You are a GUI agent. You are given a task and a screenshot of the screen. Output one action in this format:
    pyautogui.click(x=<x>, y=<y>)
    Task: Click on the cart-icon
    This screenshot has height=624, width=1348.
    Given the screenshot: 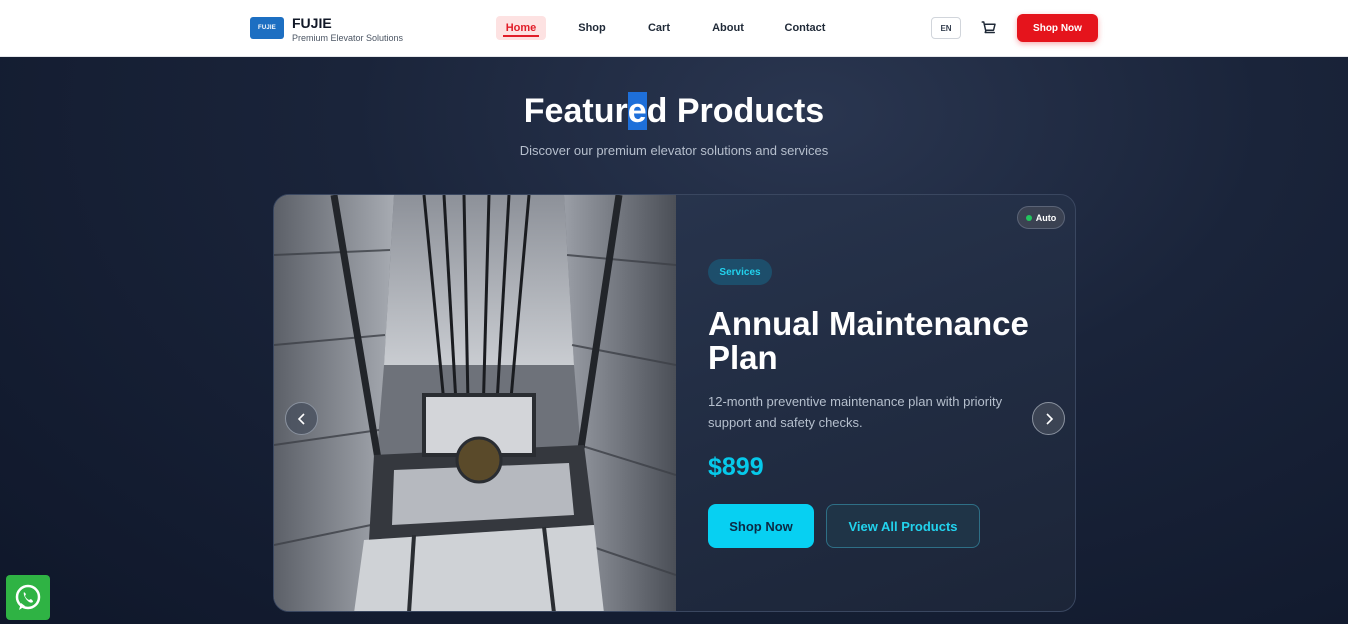 What is the action you would take?
    pyautogui.click(x=989, y=28)
    